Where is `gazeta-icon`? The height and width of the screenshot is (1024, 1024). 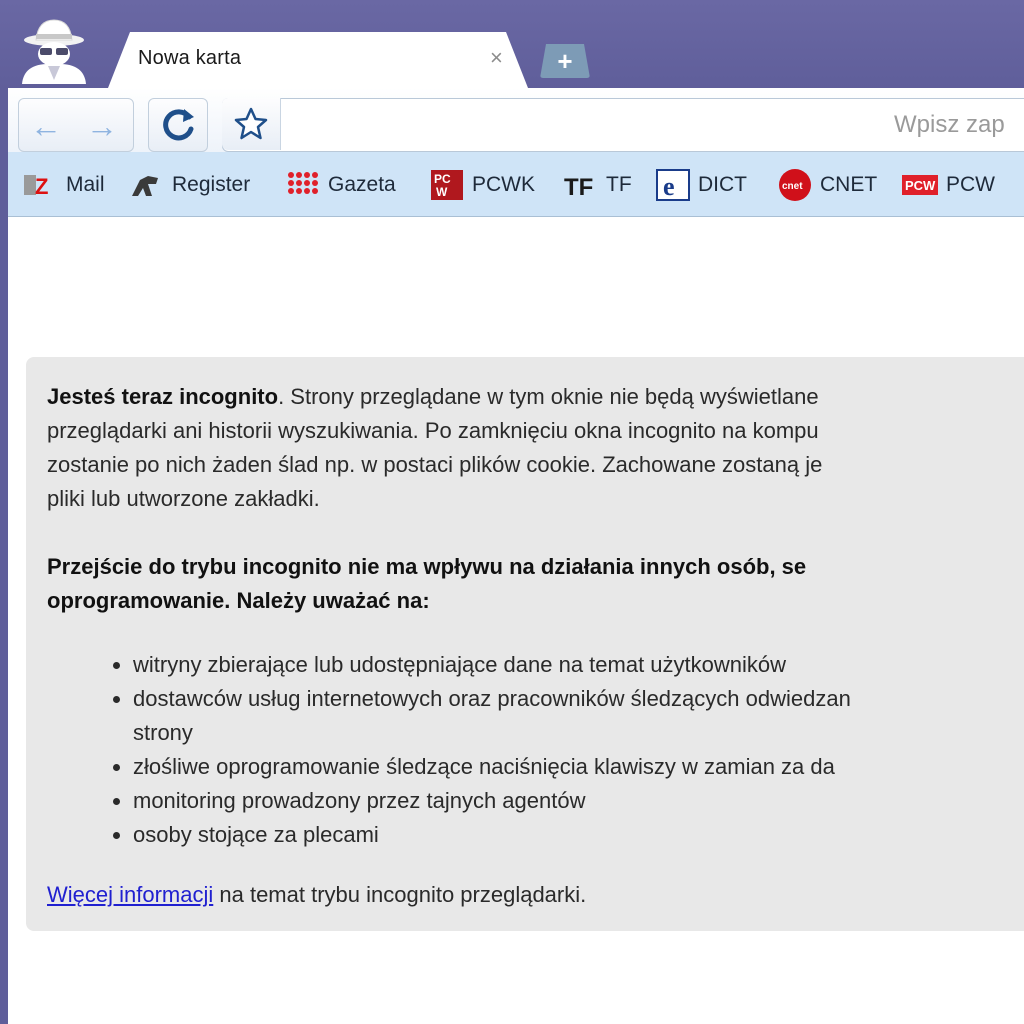
gazeta-icon is located at coordinates (303, 183).